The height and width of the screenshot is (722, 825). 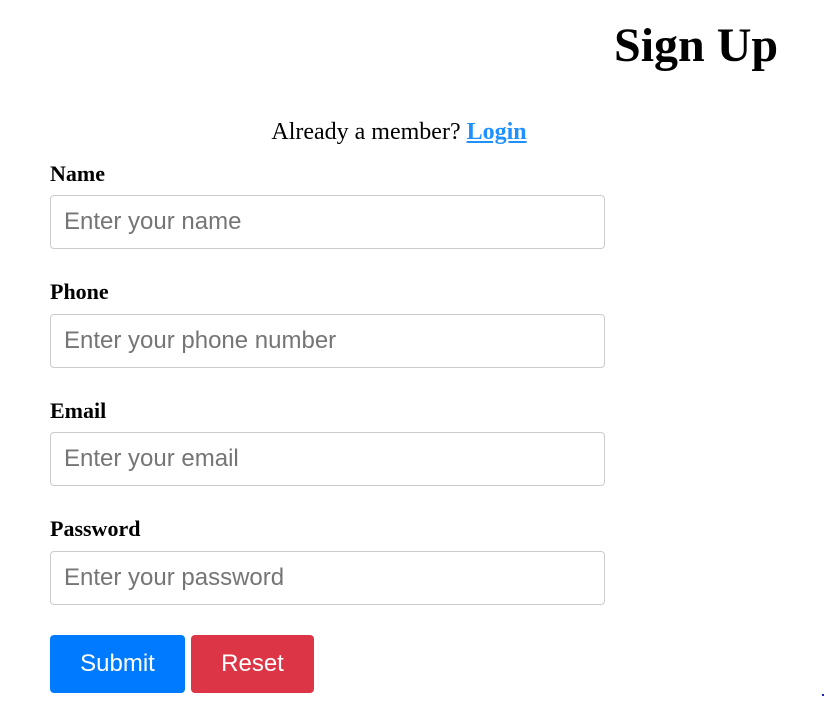 I want to click on page-title: Sign Up, so click(x=696, y=45).